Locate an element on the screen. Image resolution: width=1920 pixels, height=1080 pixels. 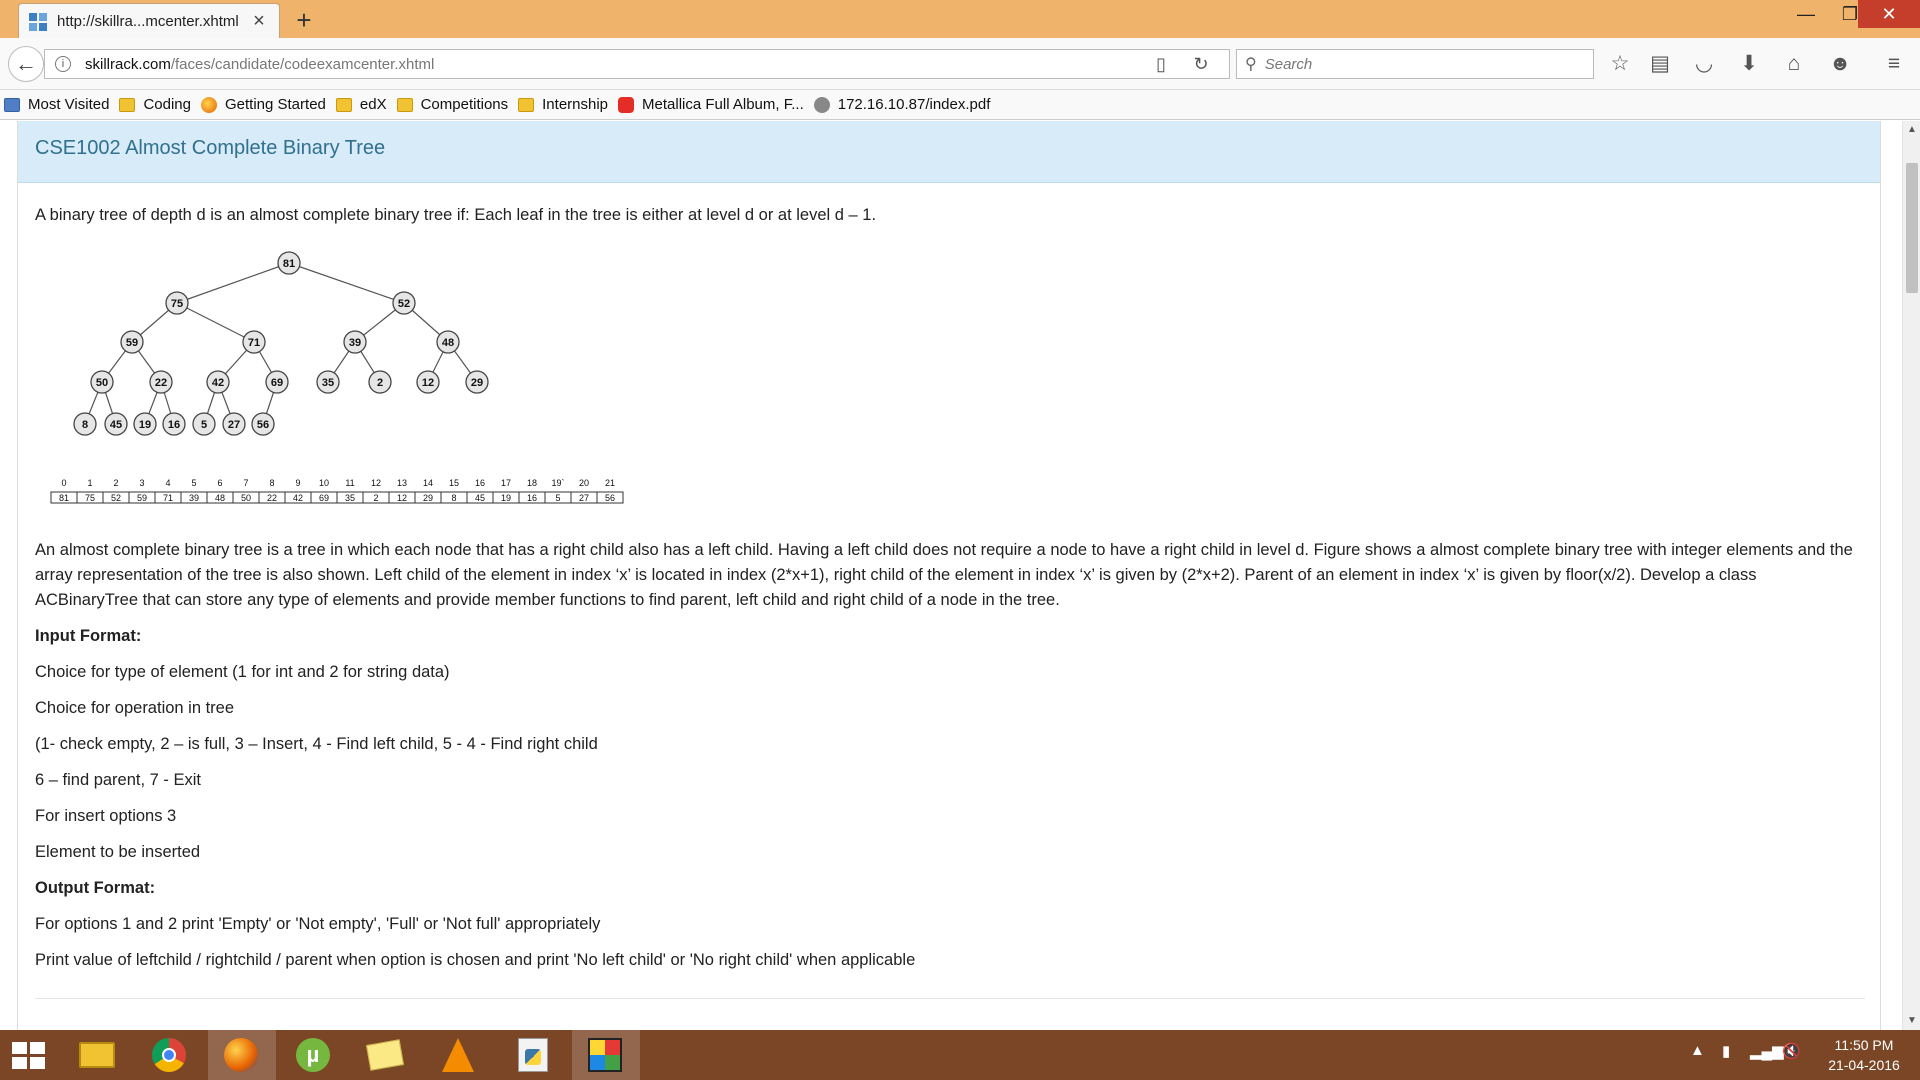
home-icon: ⌂ is located at coordinates (1794, 64).